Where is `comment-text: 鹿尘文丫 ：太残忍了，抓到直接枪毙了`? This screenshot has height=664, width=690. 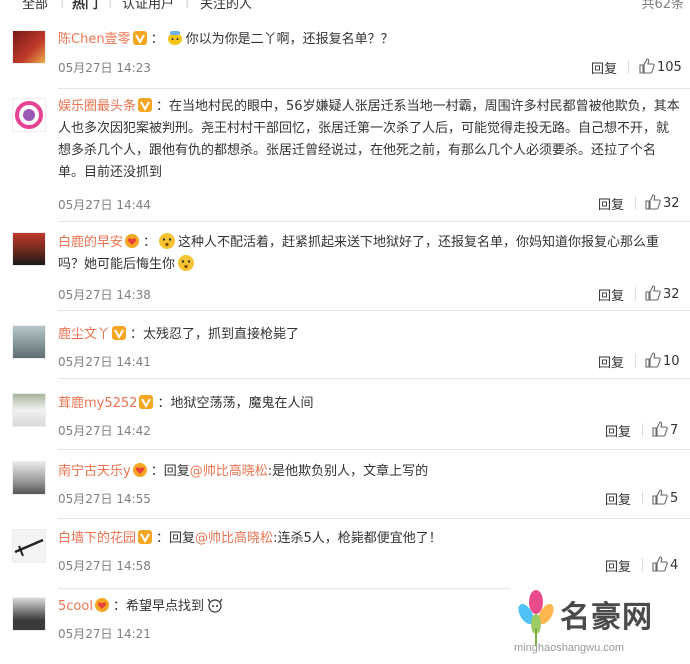 comment-text: 鹿尘文丫 ：太残忍了，抓到直接枪毙了 is located at coordinates (179, 334).